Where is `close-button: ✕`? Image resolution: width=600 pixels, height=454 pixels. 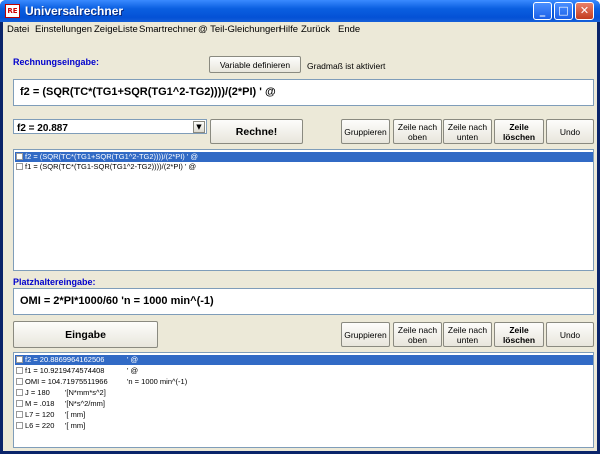
close-button: ✕ is located at coordinates (584, 11).